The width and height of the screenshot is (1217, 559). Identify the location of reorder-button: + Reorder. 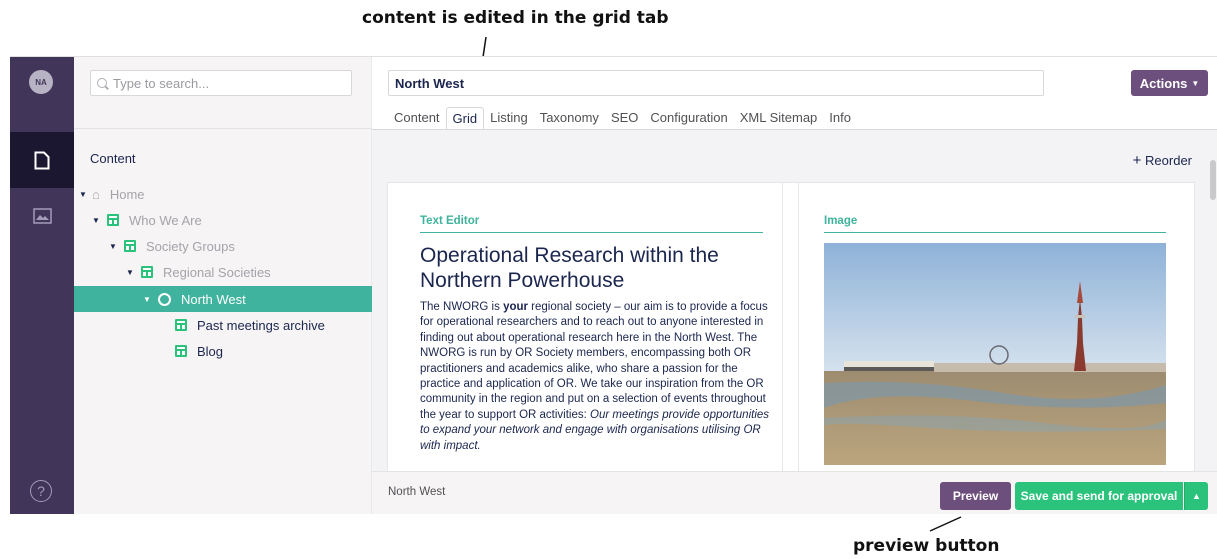
(1162, 160).